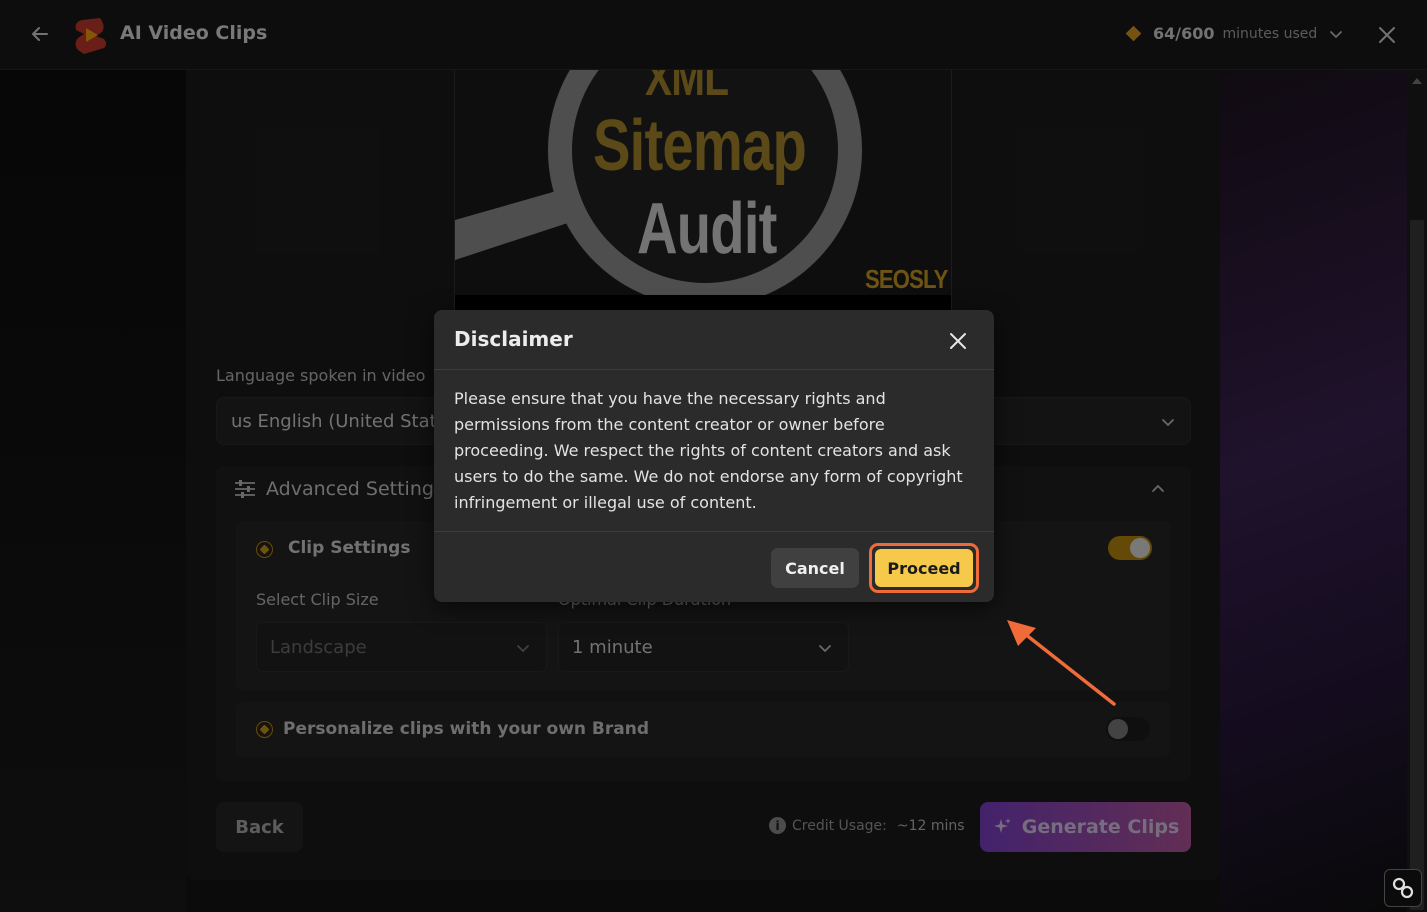 The height and width of the screenshot is (912, 1427). What do you see at coordinates (321, 375) in the screenshot?
I see `language-label: Language spoken in video` at bounding box center [321, 375].